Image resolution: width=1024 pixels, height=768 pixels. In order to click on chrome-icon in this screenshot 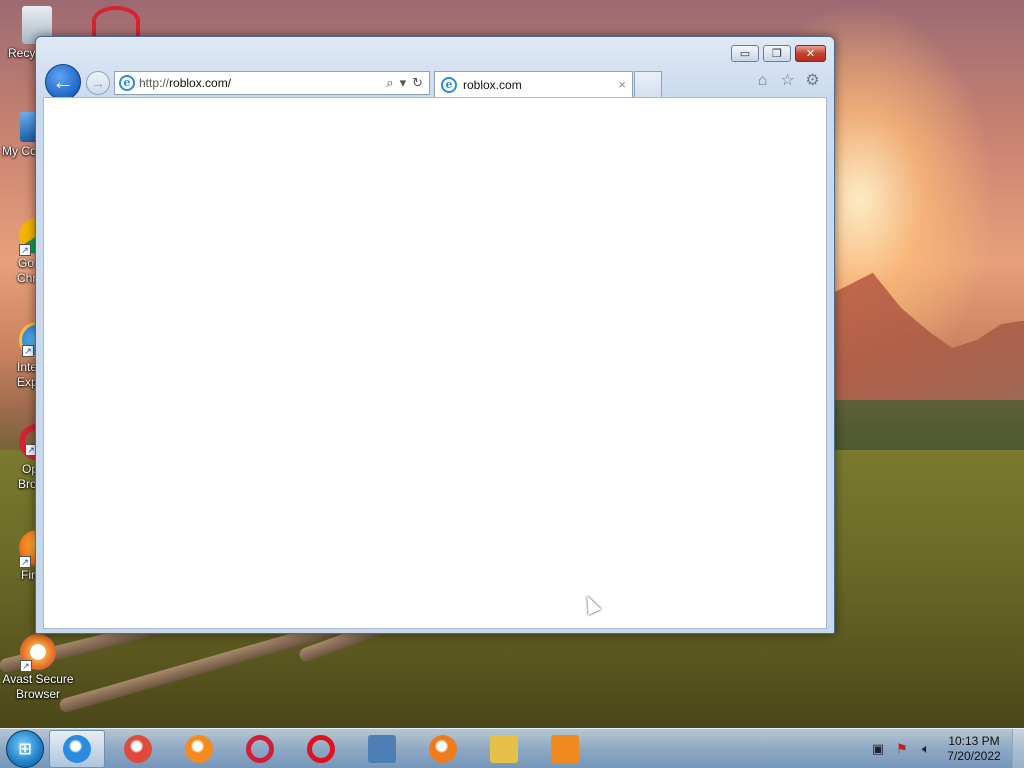, I will do `click(138, 748)`.